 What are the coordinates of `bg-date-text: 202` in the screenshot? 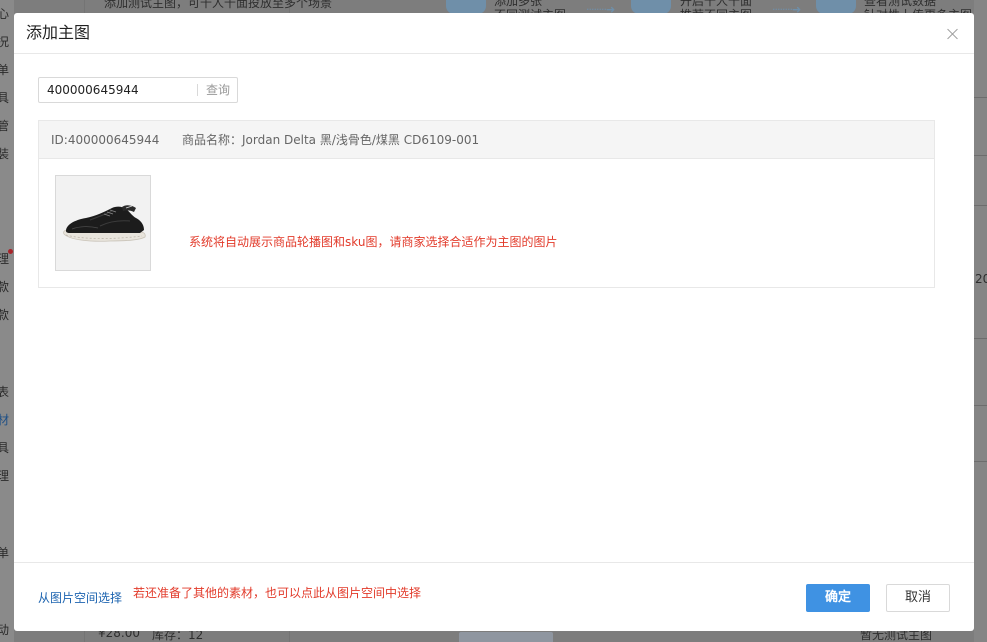 It's located at (981, 279).